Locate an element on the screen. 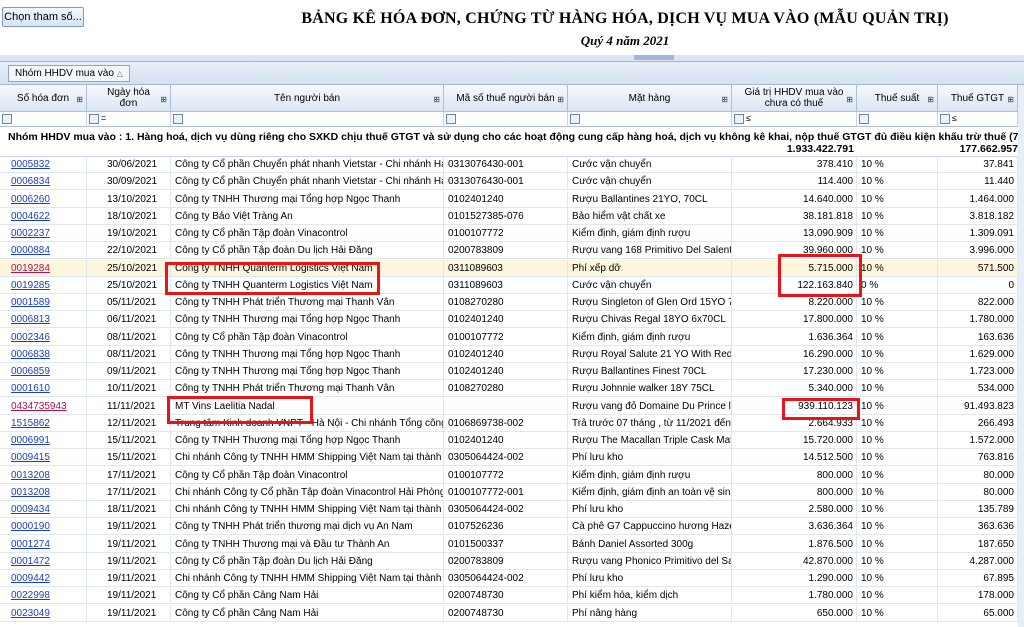  filter-cell-mst is located at coordinates (506, 119).